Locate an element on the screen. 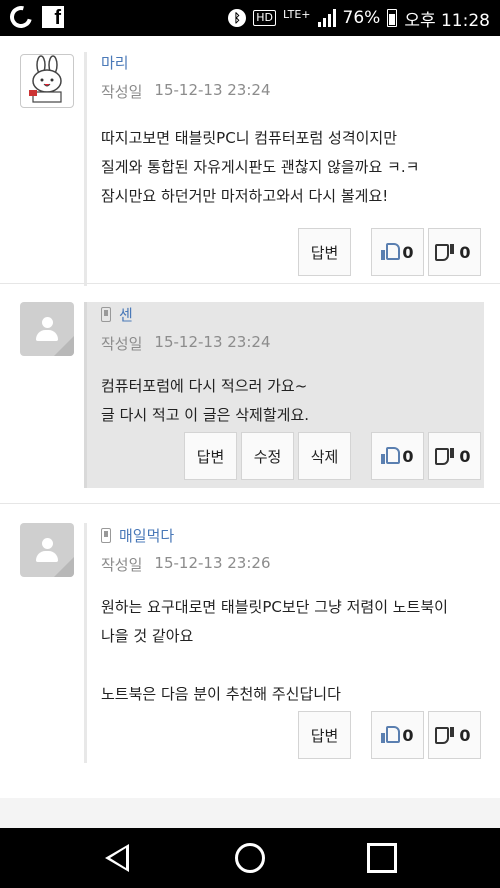  hd-voice-icon: HD is located at coordinates (265, 18).